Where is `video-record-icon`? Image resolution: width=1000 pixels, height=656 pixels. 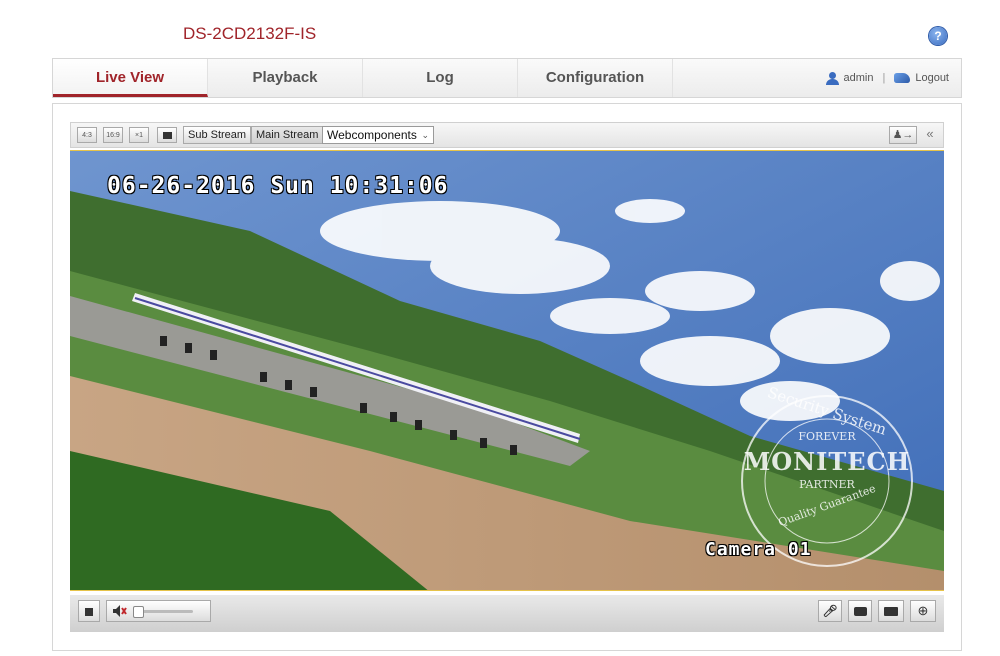
video-record-icon is located at coordinates (891, 612).